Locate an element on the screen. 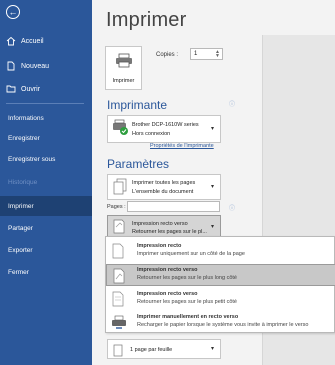  sidebar-item-enregistrer: Enregistrer is located at coordinates (46, 138).